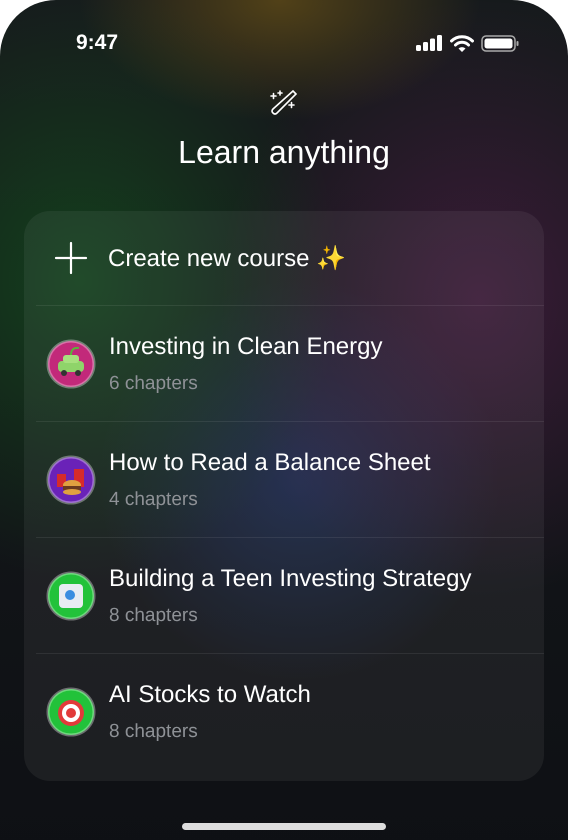  I want to click on course-item: Investing in Clean Energy 6 chapters, so click(290, 363).